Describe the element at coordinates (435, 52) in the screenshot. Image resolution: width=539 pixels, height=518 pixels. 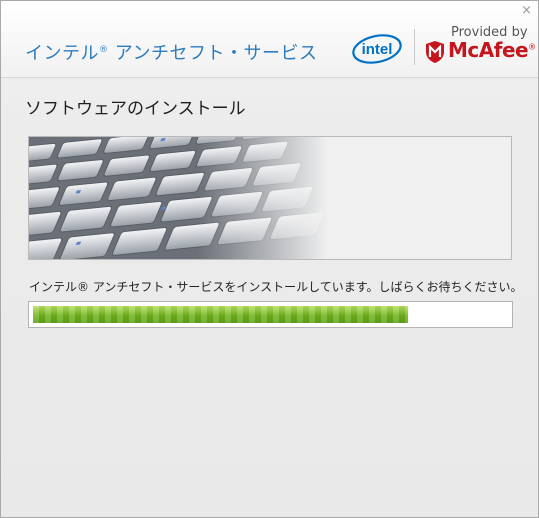
I see `mcafee-shield-icon` at that location.